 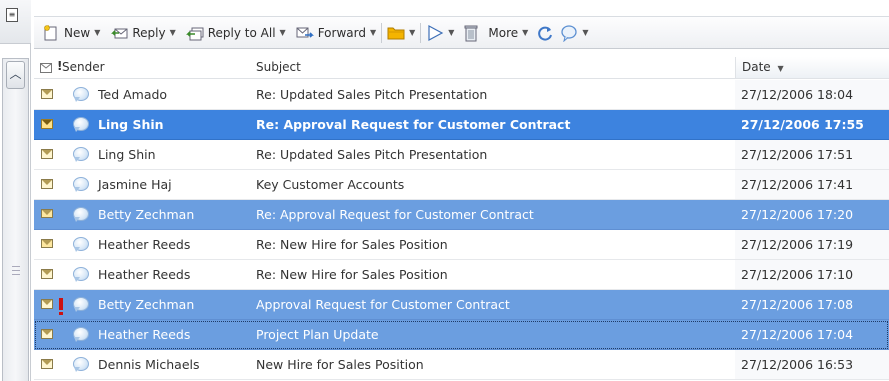 I want to click on message-sender: Ted Amado, so click(x=133, y=94).